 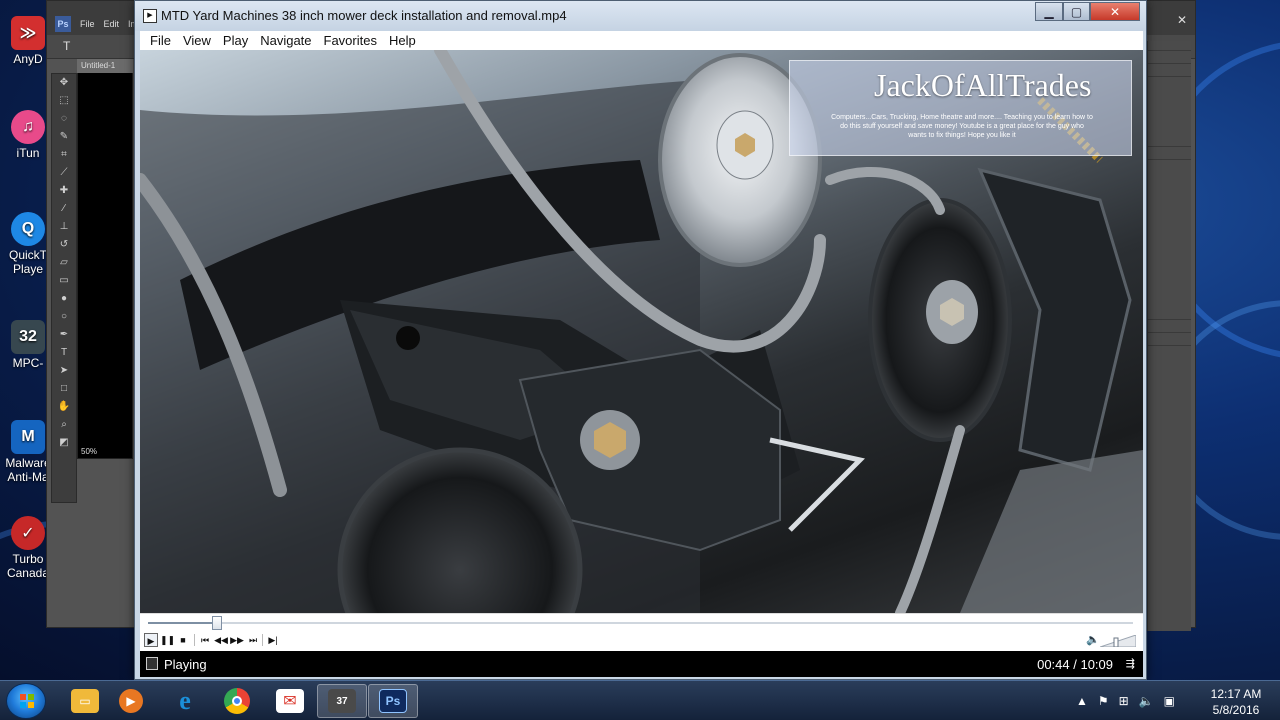 I want to click on taskbar-mpc: 37, so click(x=342, y=701).